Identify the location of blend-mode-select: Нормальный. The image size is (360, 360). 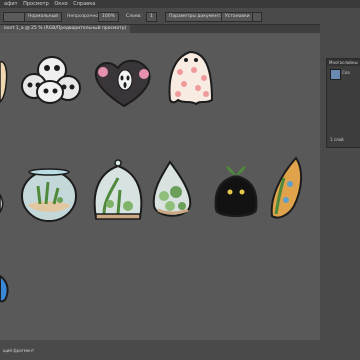
(43, 17).